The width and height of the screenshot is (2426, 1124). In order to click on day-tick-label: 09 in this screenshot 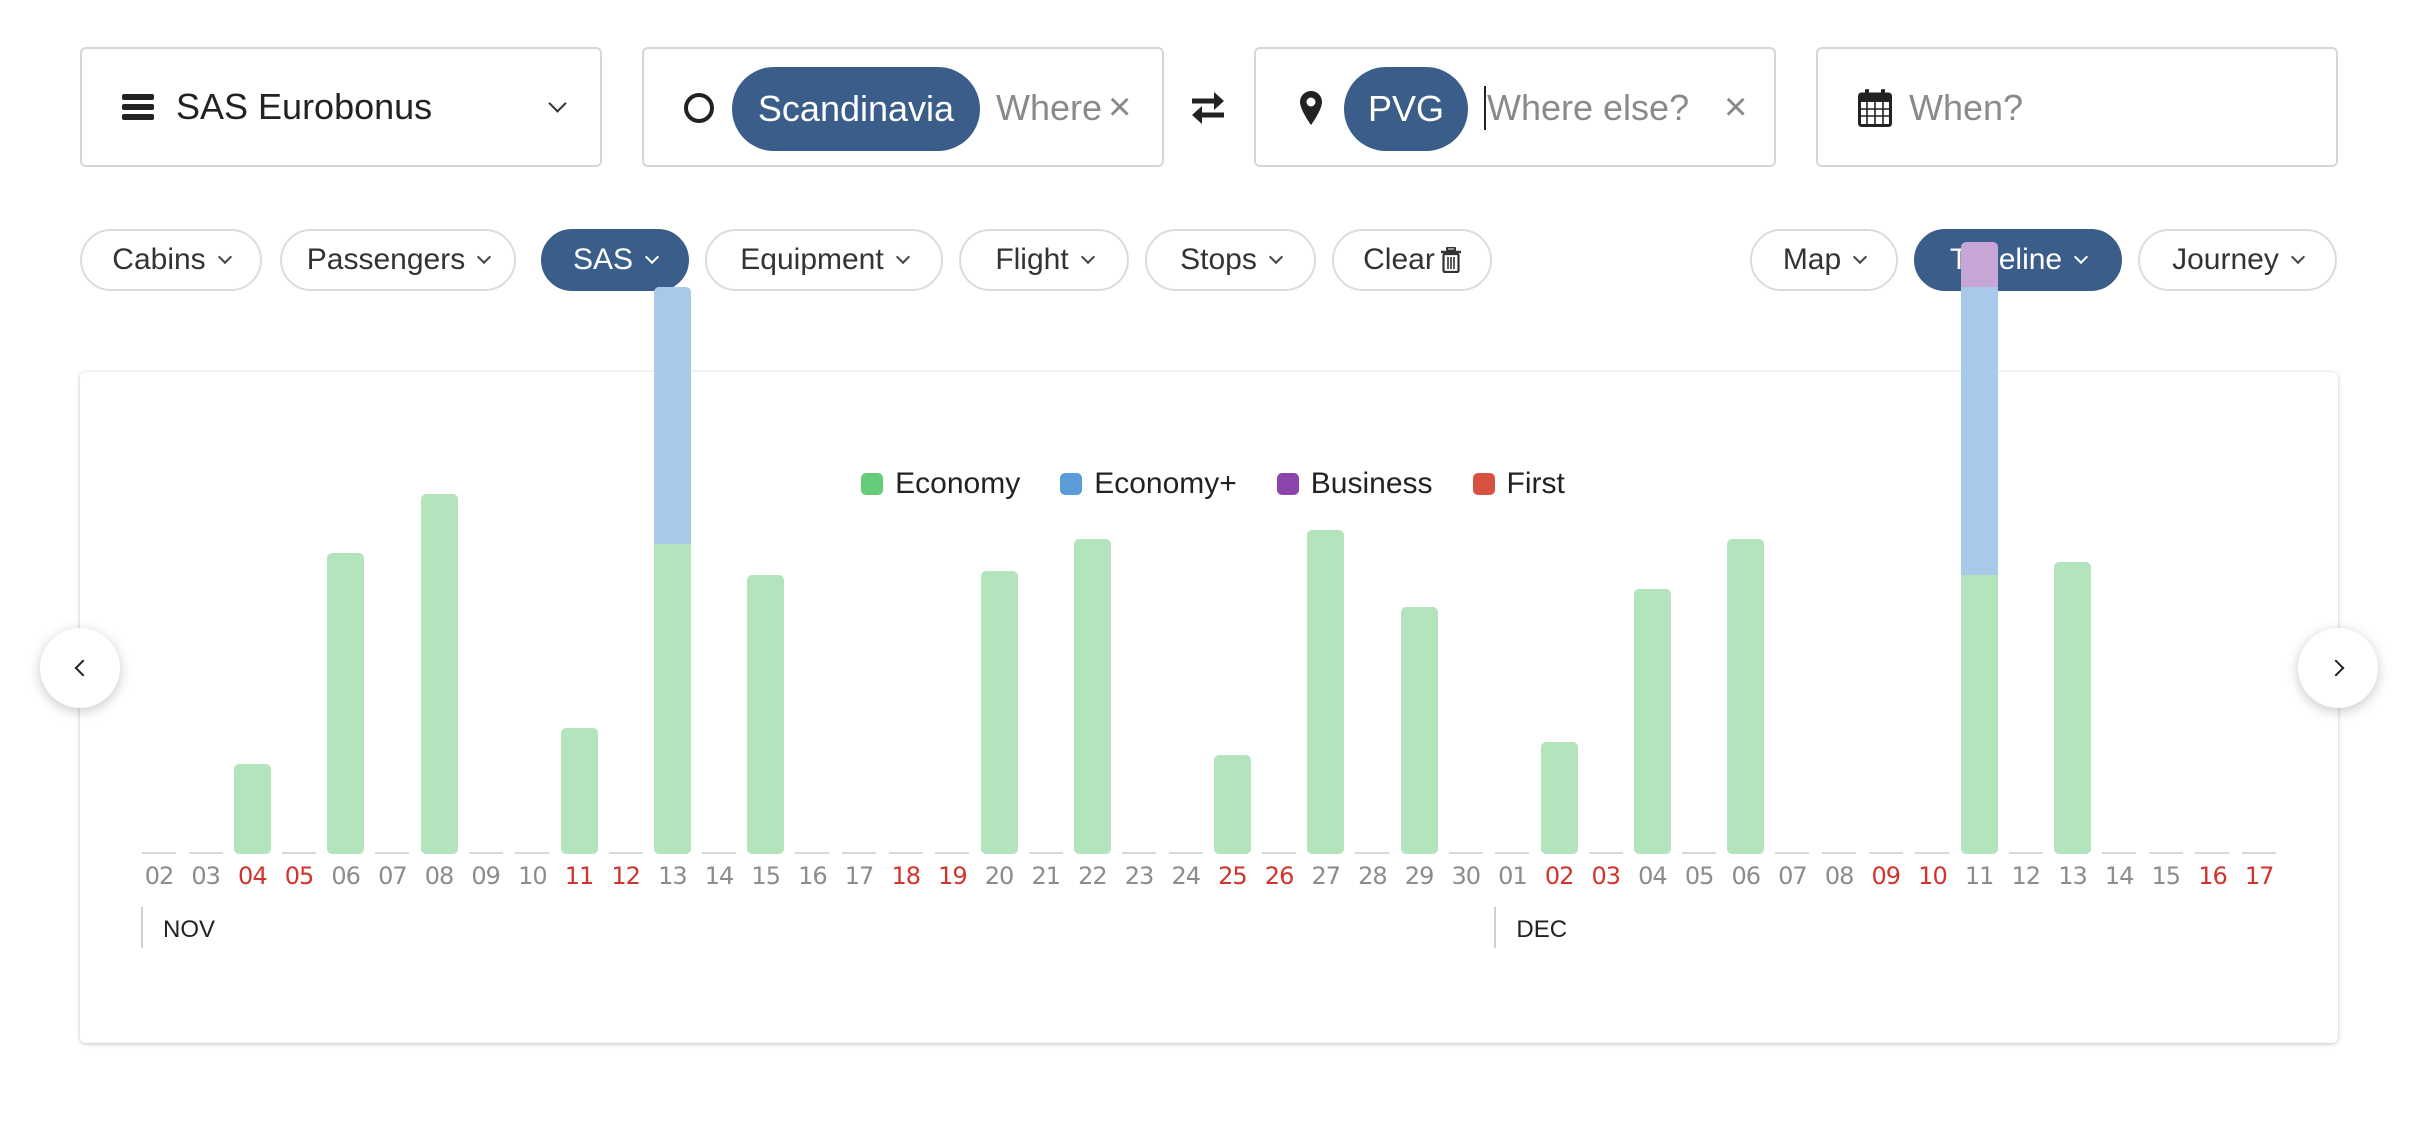, I will do `click(486, 876)`.